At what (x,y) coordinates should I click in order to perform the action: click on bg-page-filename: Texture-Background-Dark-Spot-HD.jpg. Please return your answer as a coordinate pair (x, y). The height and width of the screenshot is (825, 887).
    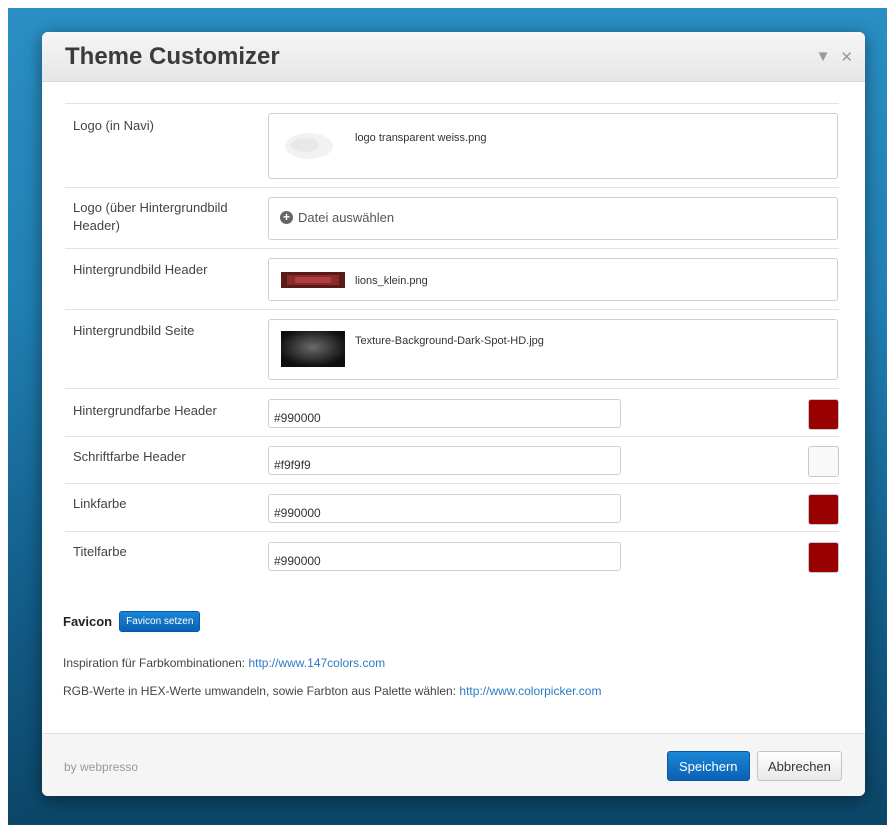
    Looking at the image, I should click on (449, 341).